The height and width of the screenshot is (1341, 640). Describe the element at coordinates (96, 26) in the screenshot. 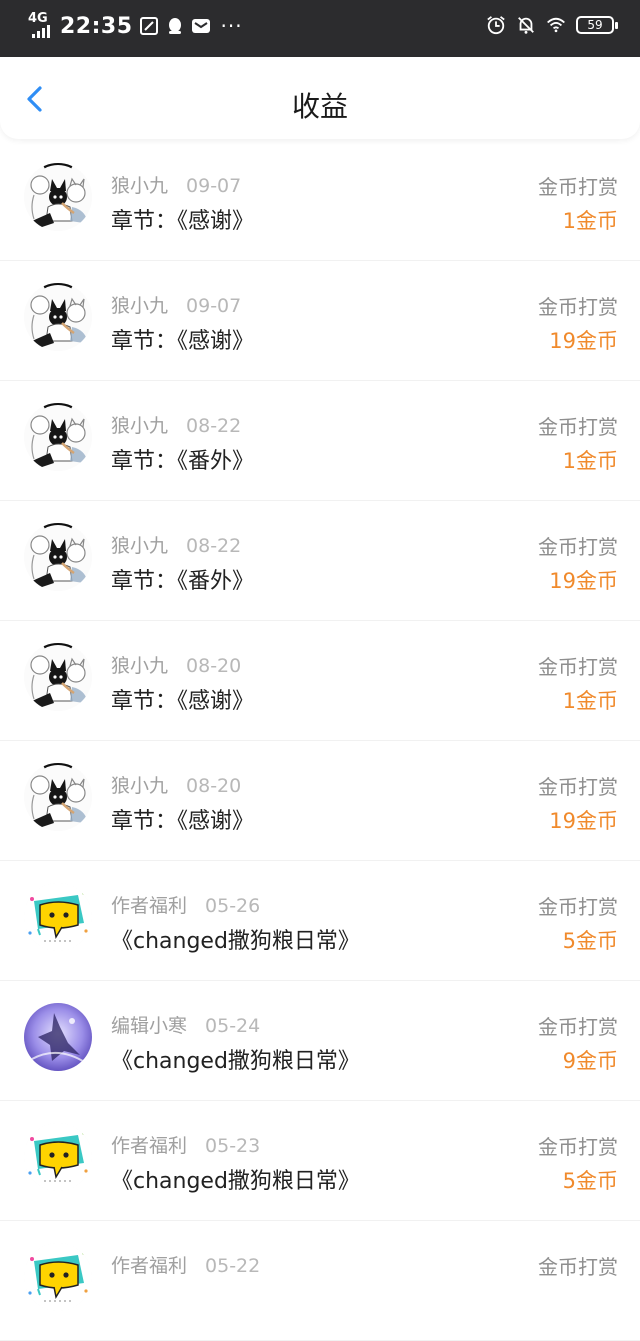

I see `status-time: 22:35` at that location.